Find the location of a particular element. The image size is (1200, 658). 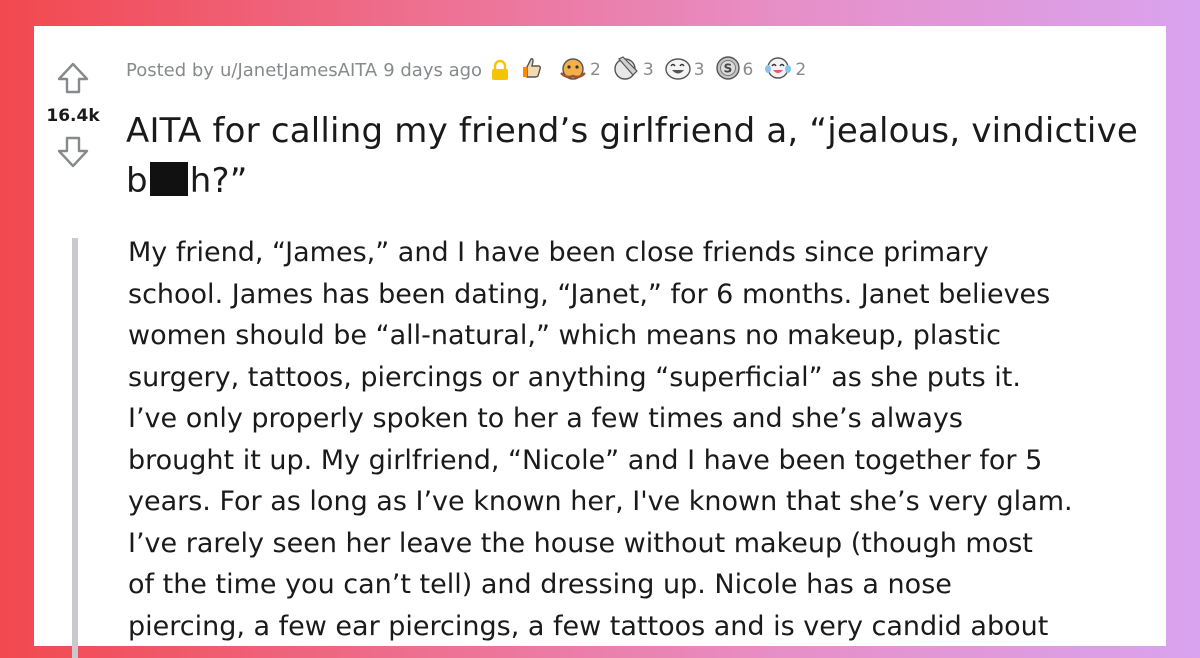

wholesome-award-icon is located at coordinates (533, 70).